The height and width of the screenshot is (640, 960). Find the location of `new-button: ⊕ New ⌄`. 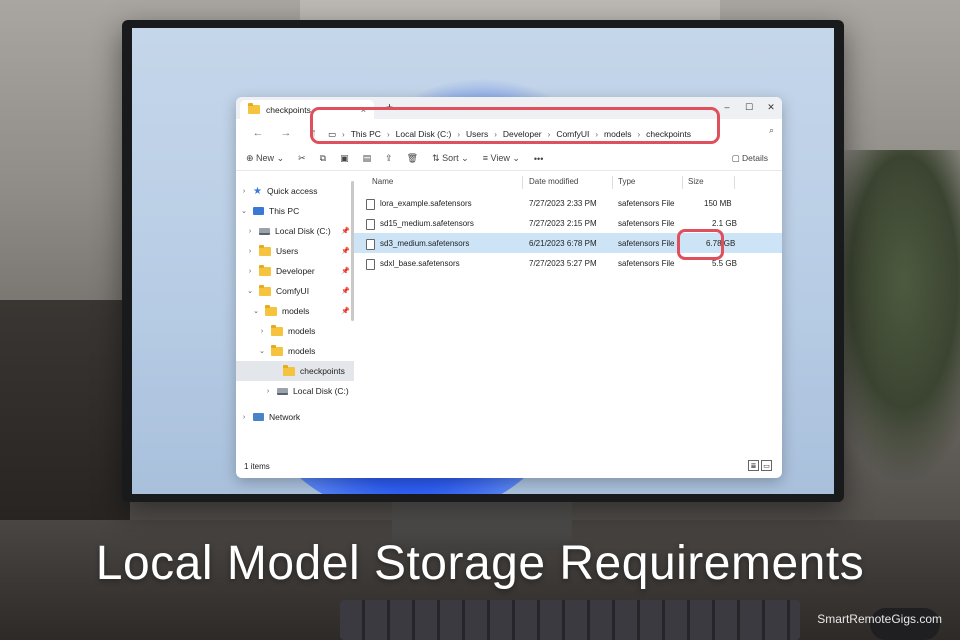

new-button: ⊕ New ⌄ is located at coordinates (265, 158).